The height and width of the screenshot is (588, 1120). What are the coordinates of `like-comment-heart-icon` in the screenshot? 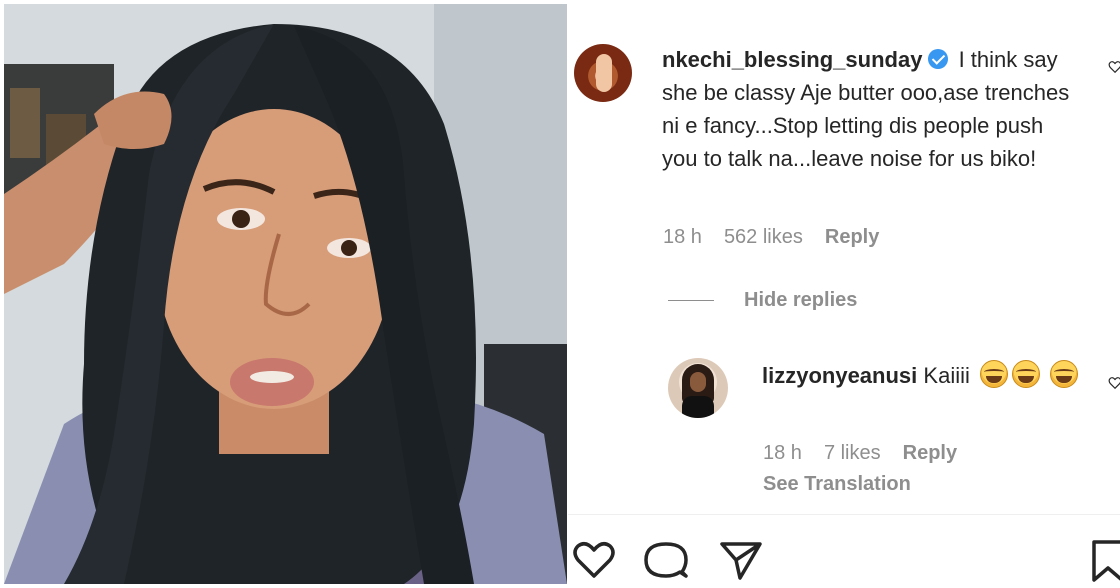 It's located at (1114, 67).